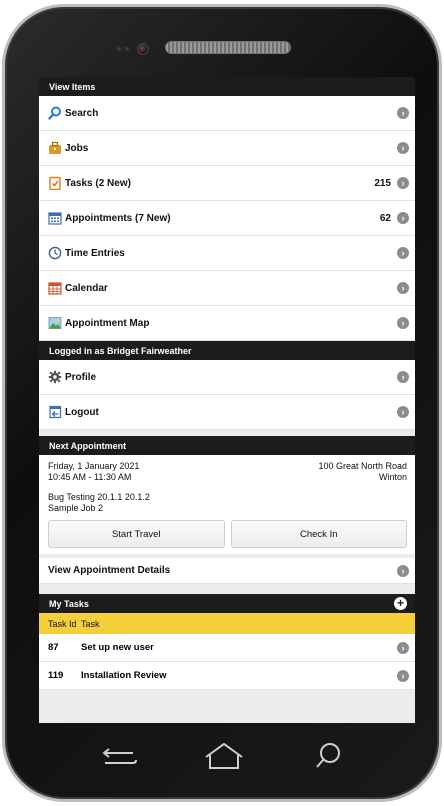 The image size is (444, 806). What do you see at coordinates (318, 534) in the screenshot?
I see `check-in-button: Check In` at bounding box center [318, 534].